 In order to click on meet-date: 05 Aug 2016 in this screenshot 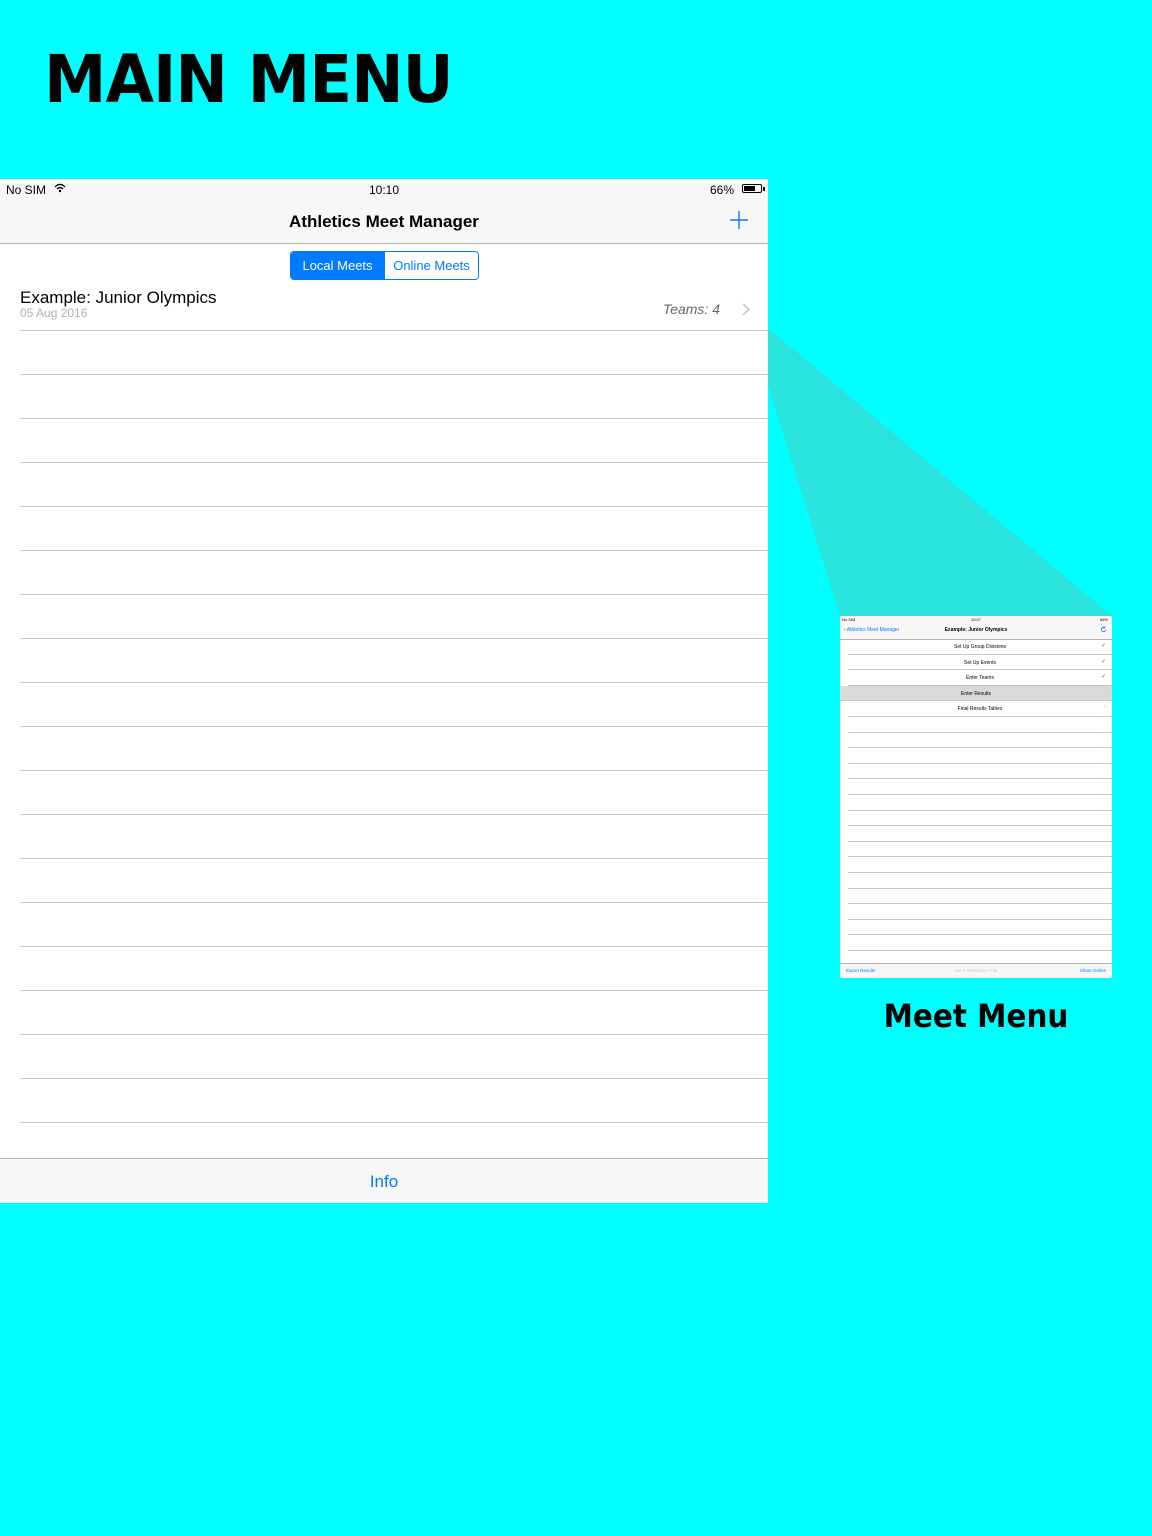, I will do `click(54, 313)`.